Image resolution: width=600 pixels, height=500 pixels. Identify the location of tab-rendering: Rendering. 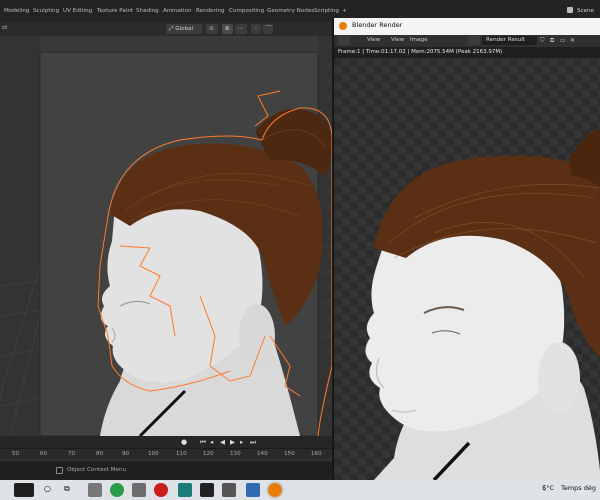
(210, 11).